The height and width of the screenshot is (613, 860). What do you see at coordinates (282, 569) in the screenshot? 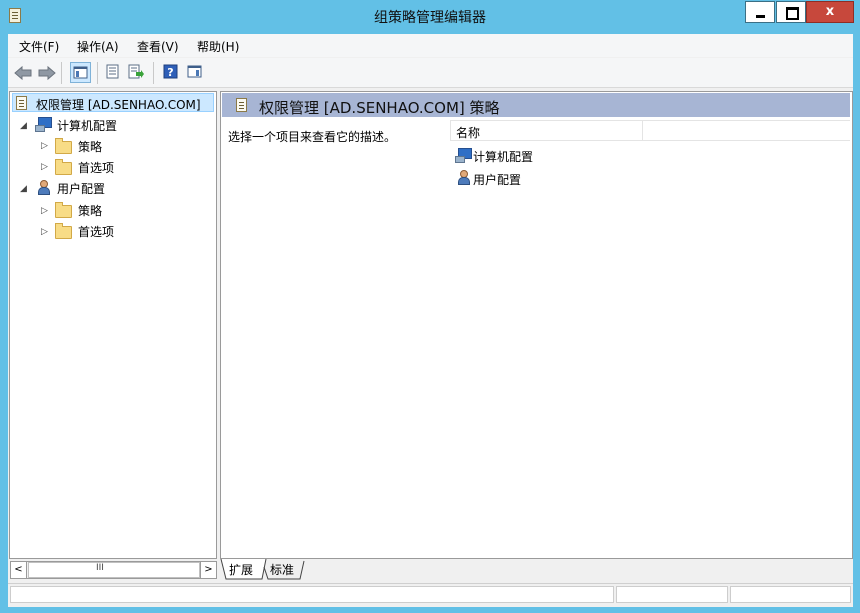
I see `tab-standard: 标准` at bounding box center [282, 569].